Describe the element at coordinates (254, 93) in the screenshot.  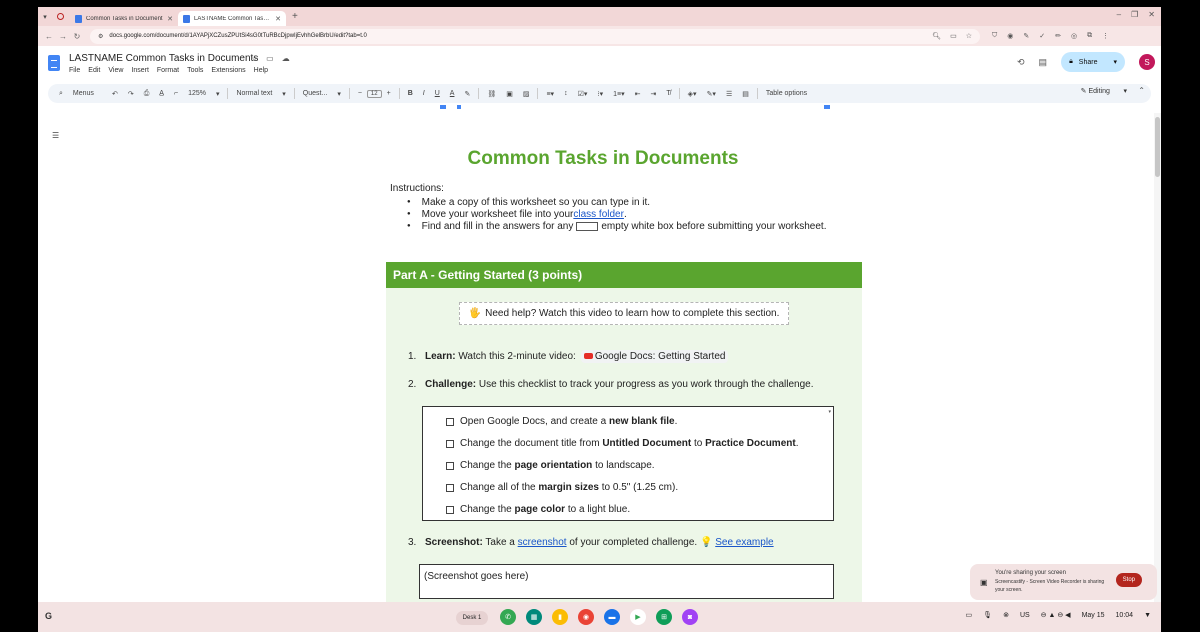
I see `style-select: Normal text` at that location.